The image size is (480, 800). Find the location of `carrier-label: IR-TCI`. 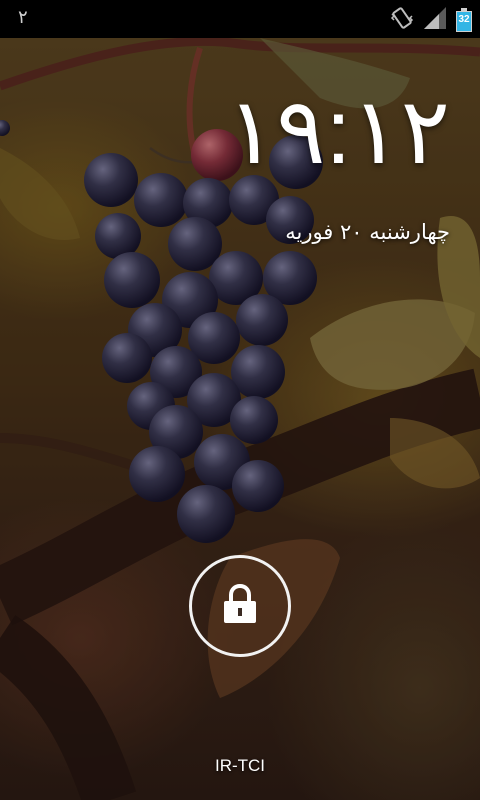

carrier-label: IR-TCI is located at coordinates (240, 765).